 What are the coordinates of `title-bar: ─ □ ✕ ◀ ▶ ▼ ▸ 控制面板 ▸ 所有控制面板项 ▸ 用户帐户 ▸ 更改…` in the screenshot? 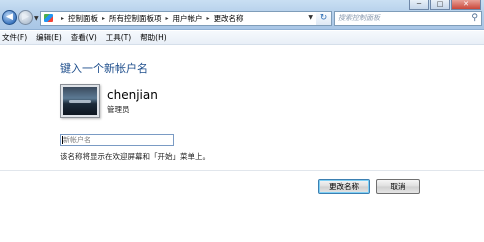 It's located at (242, 15).